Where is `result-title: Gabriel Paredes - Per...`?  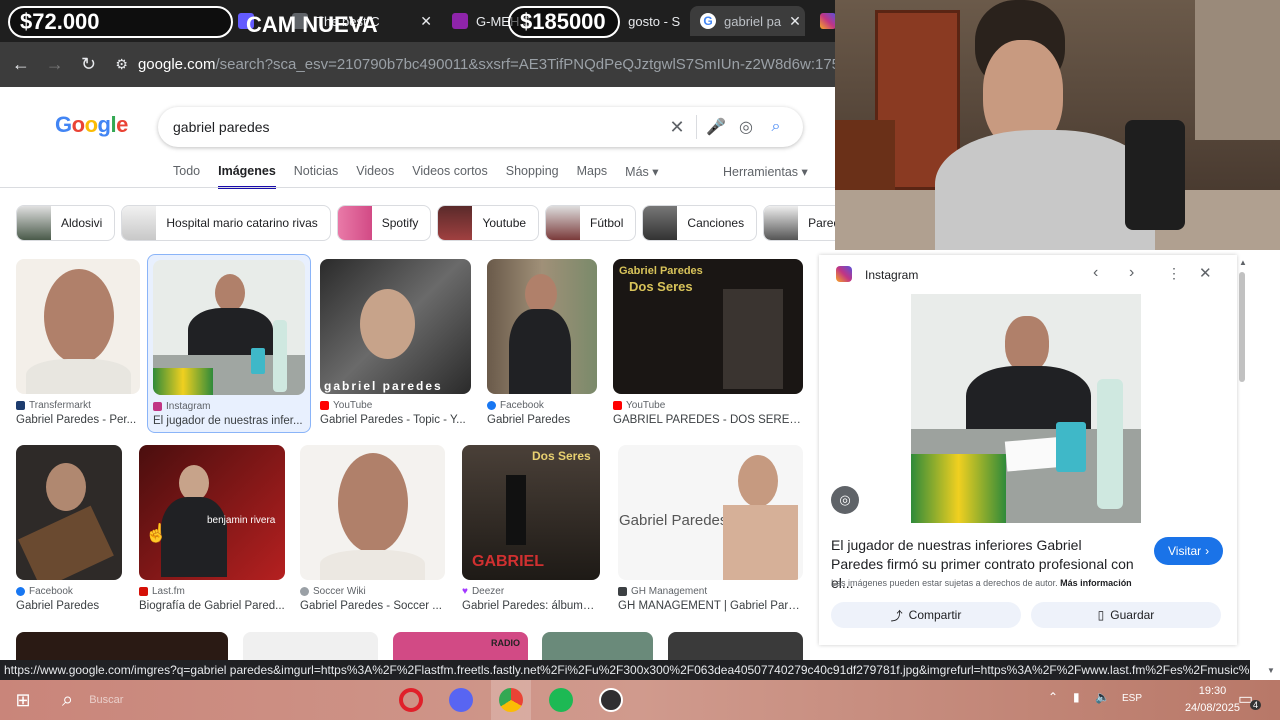 result-title: Gabriel Paredes - Per... is located at coordinates (76, 420).